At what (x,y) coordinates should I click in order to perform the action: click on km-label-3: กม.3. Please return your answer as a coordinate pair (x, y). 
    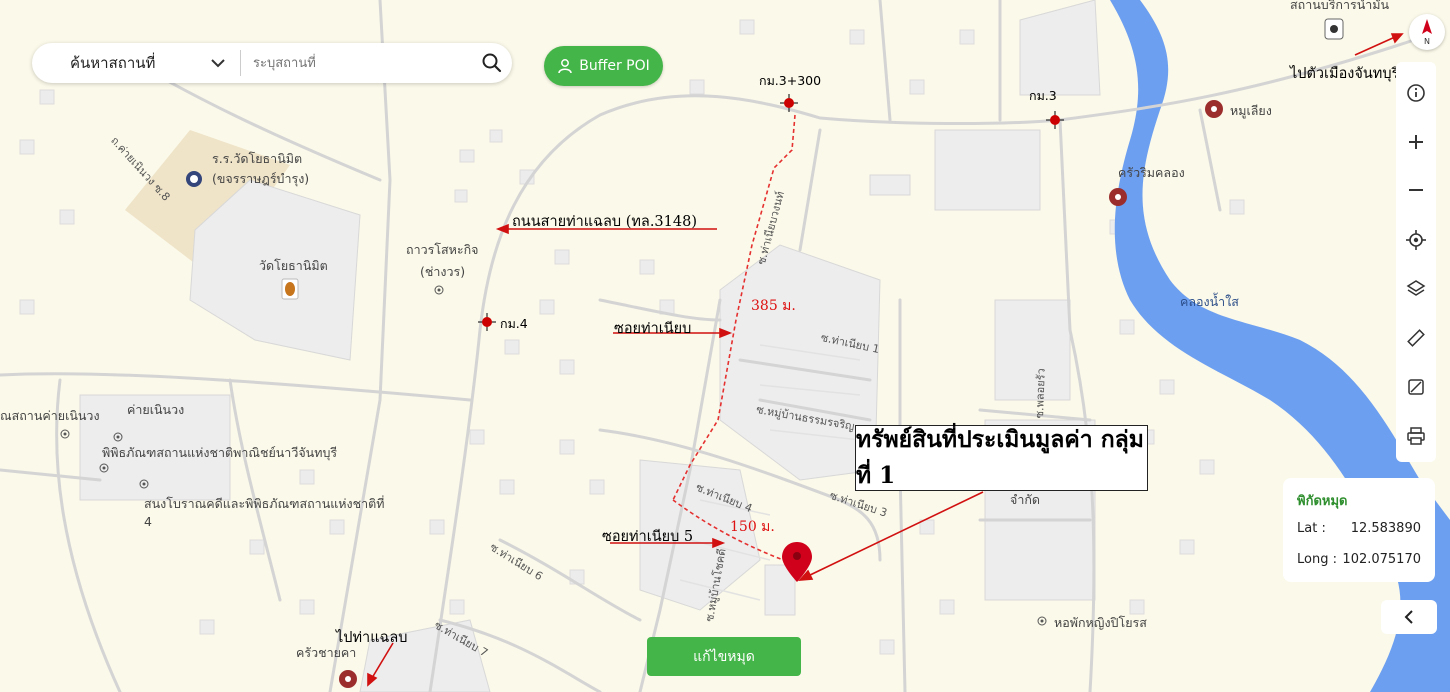
    Looking at the image, I should click on (1043, 95).